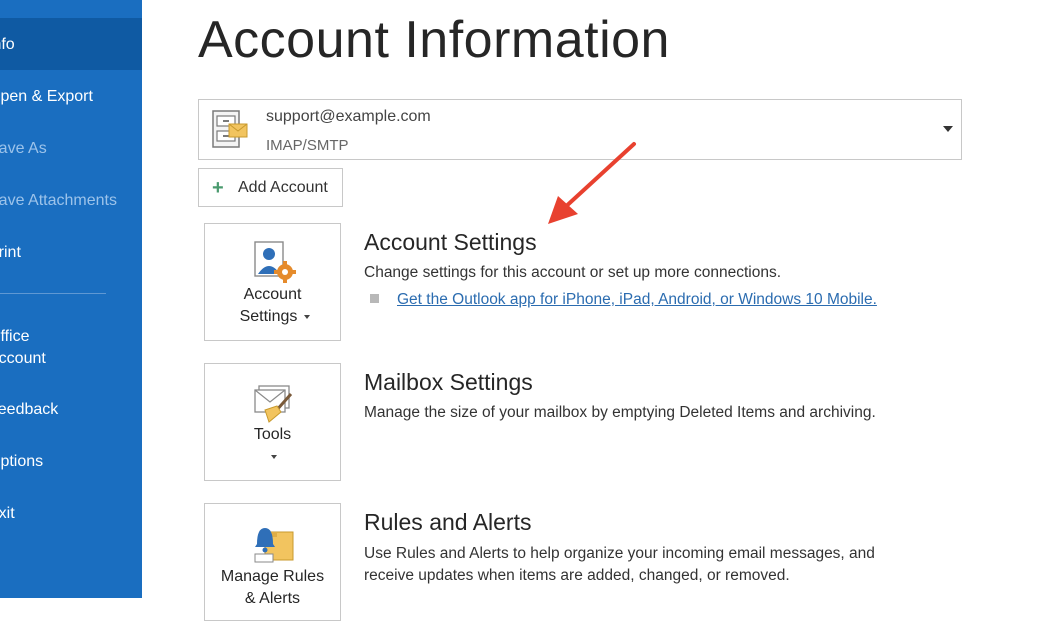 This screenshot has height=621, width=1063. Describe the element at coordinates (348, 116) in the screenshot. I see `account-email: support@example.com` at that location.